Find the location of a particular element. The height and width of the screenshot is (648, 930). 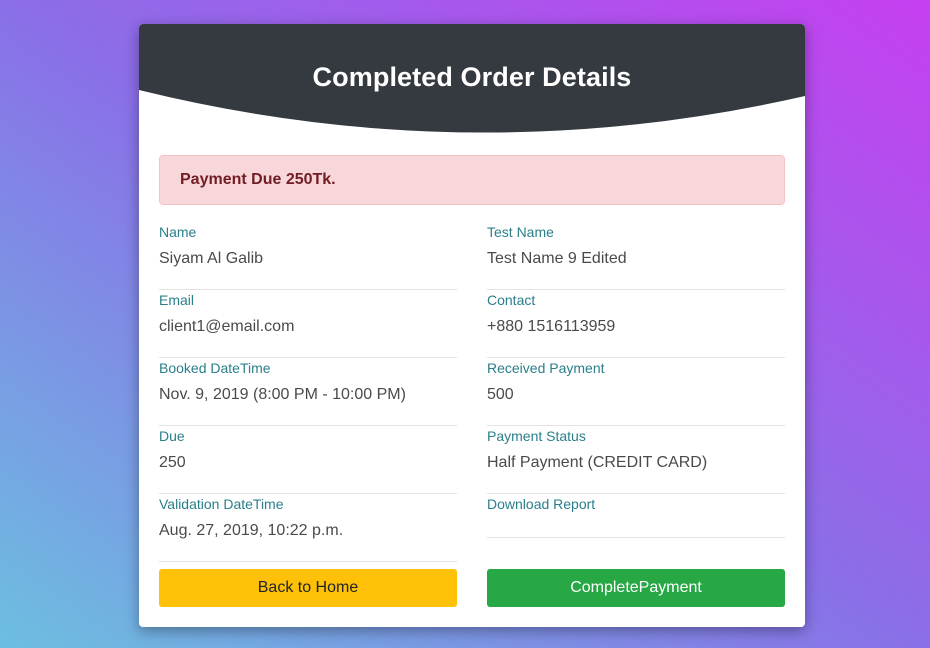

field-value: Half Payment (CREDIT CARD) is located at coordinates (597, 462).